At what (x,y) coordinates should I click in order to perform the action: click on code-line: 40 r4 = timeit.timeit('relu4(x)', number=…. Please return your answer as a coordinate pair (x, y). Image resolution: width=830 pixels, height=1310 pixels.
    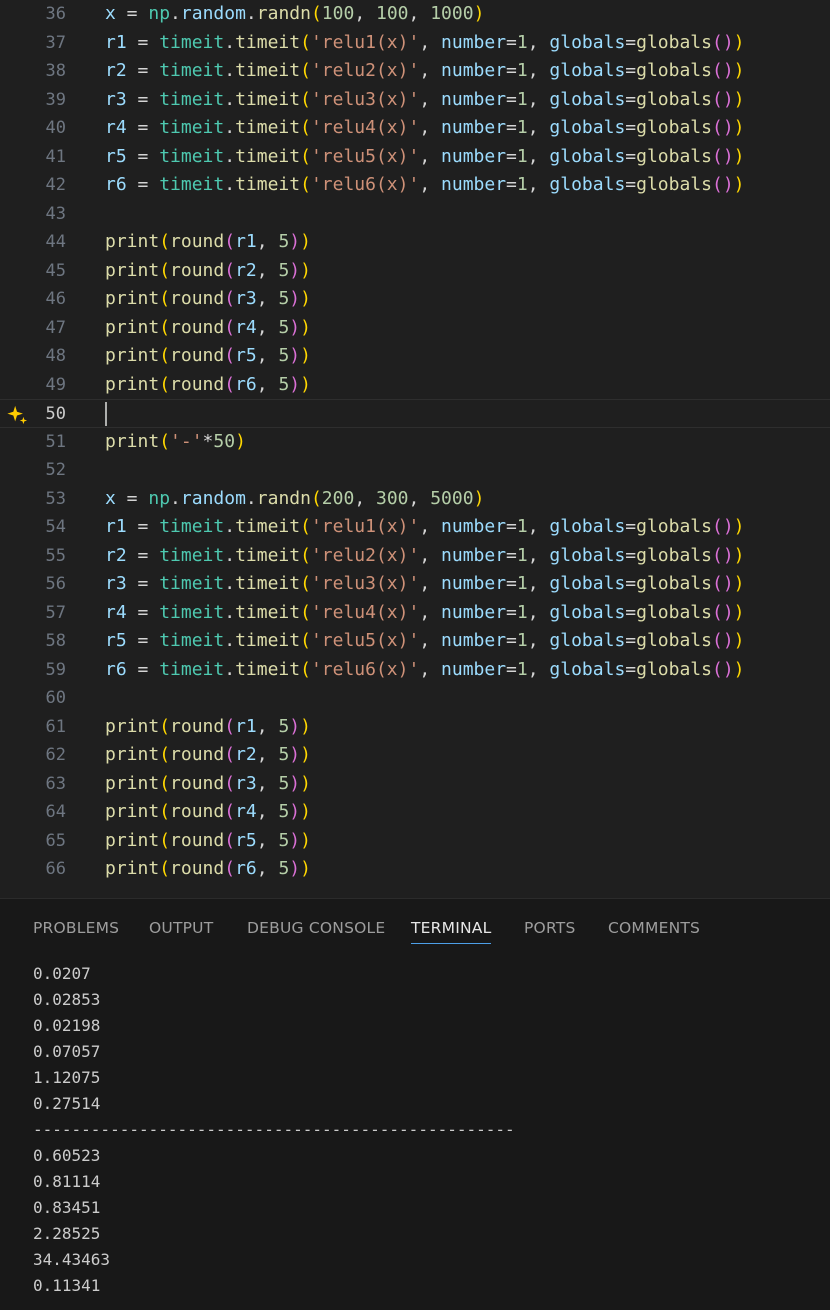
    Looking at the image, I should click on (415, 128).